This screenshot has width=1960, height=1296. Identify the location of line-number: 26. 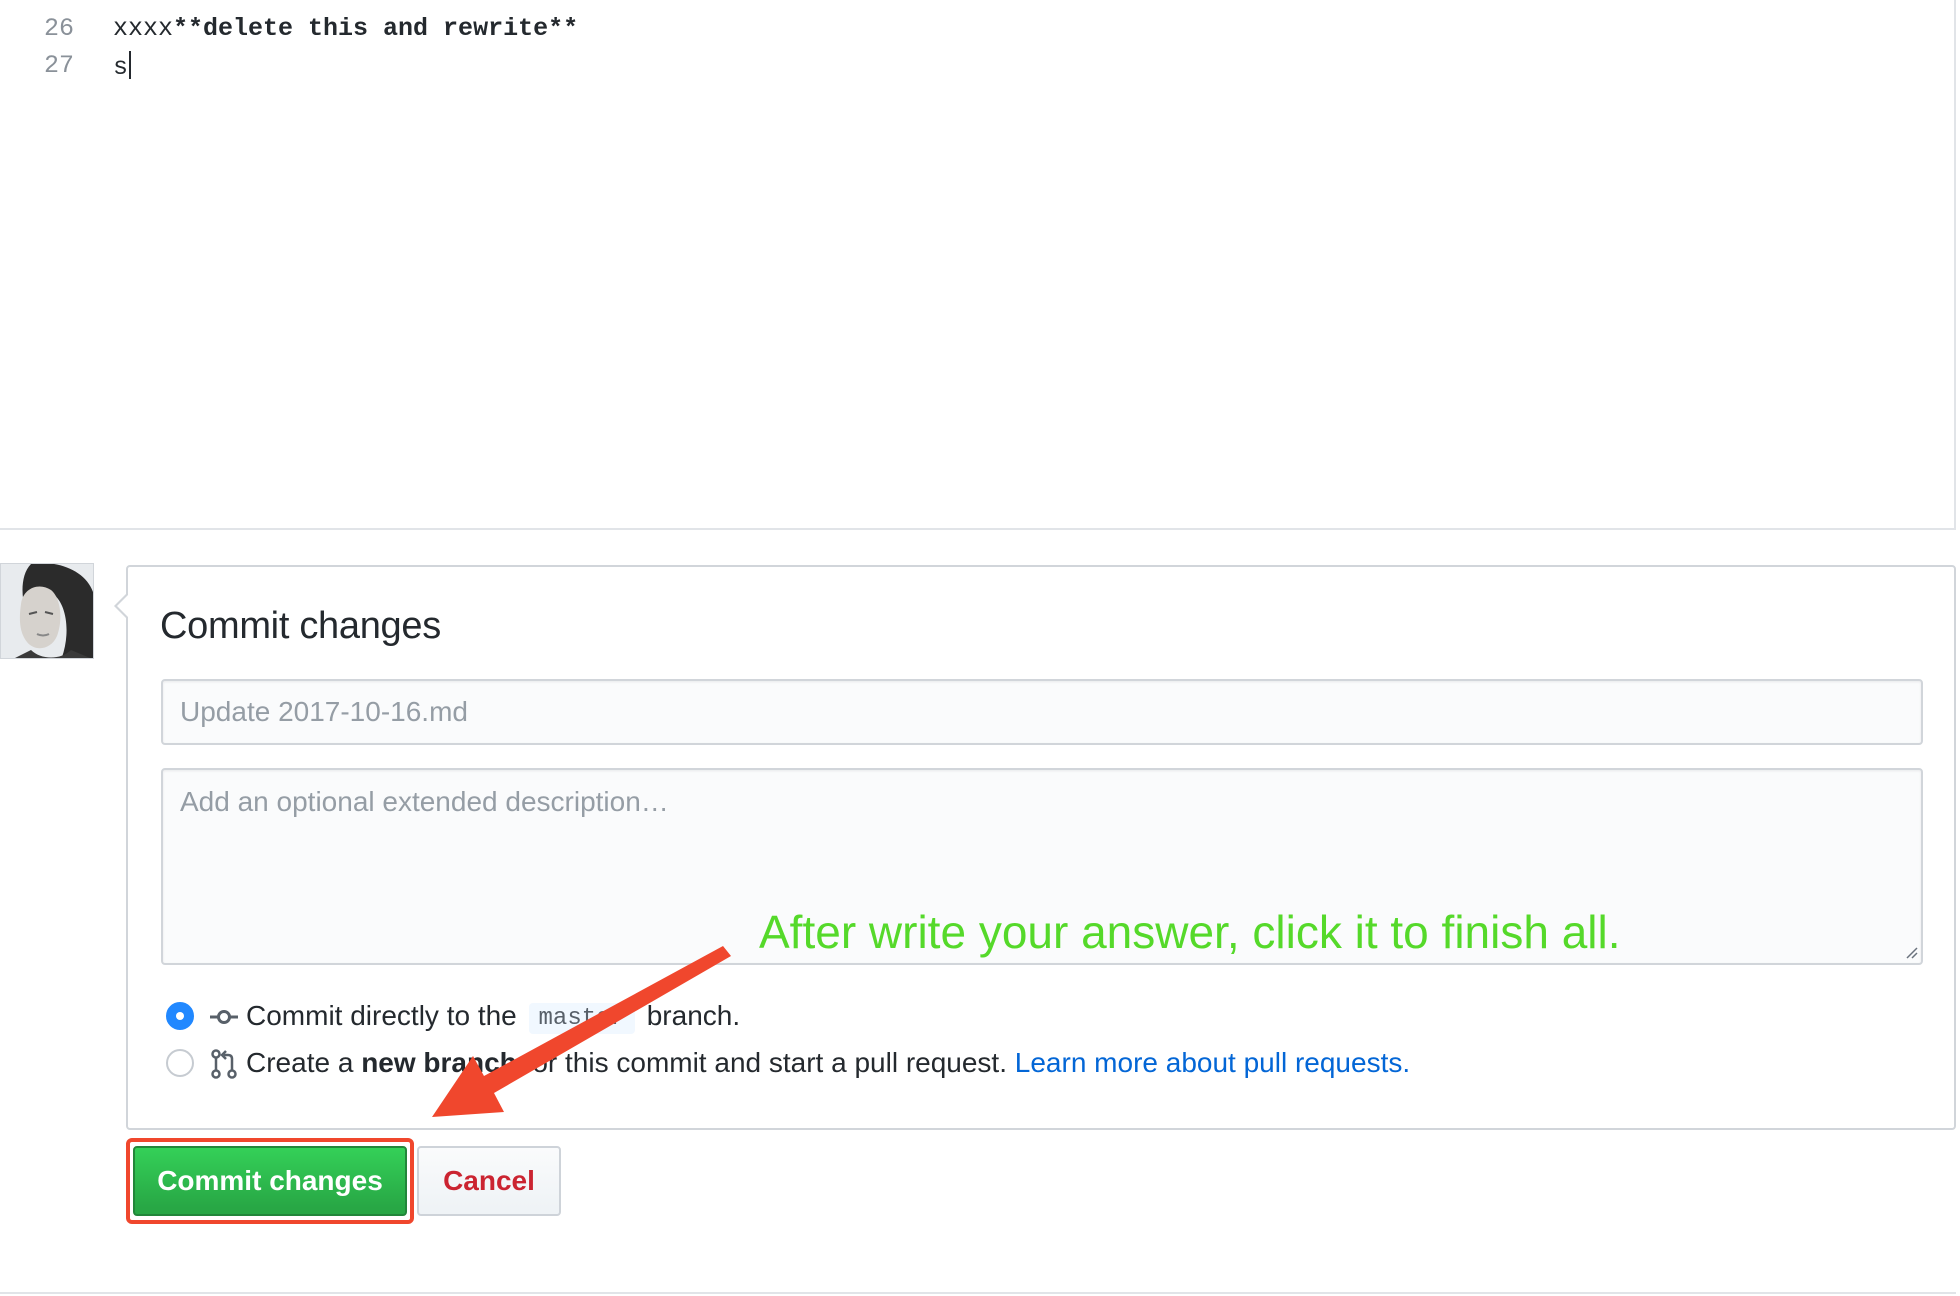
(58, 28).